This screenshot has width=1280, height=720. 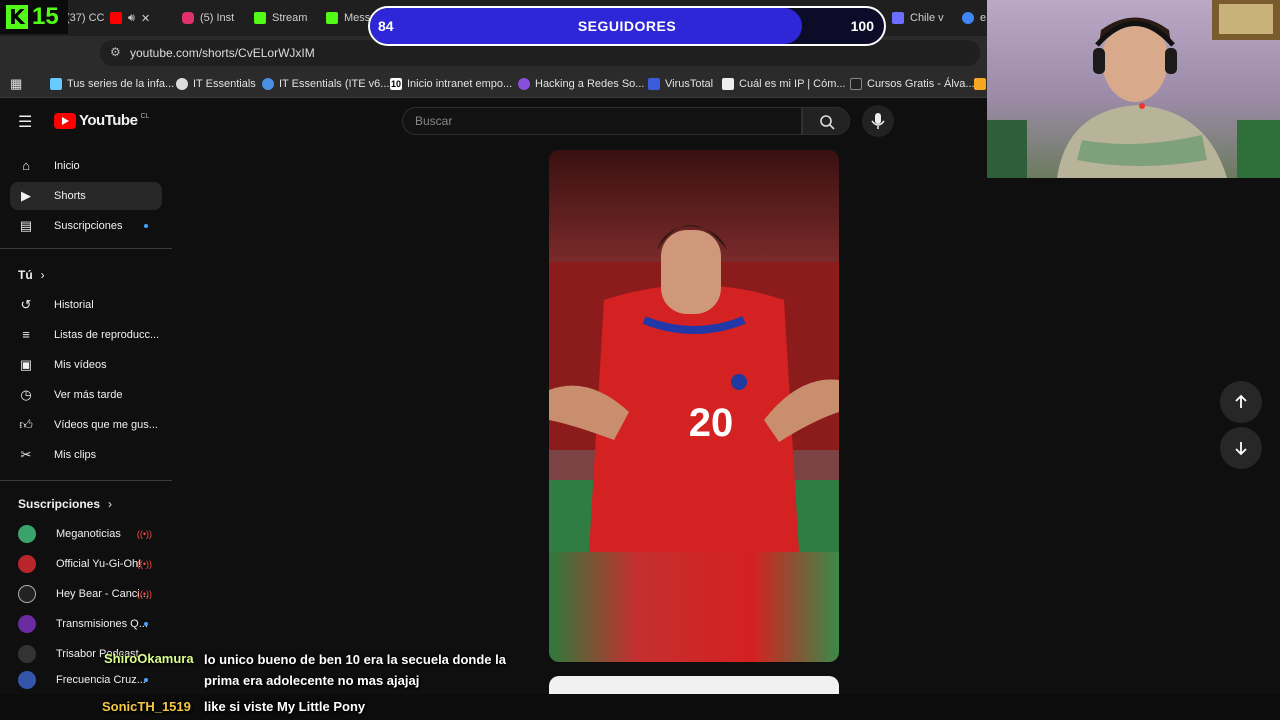 I want to click on subscription-label: Official Yu-Gi-Oh!, so click(x=99, y=564).